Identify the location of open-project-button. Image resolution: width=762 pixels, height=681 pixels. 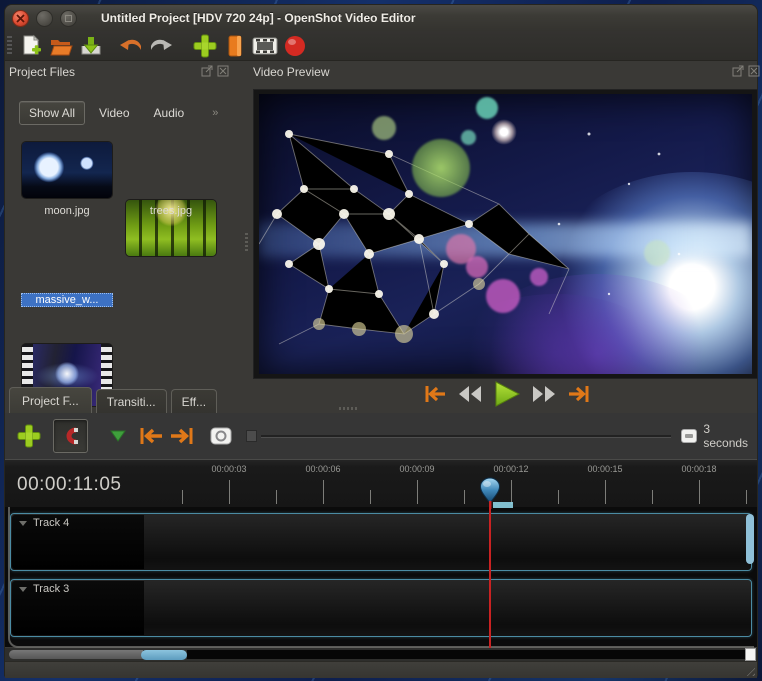
(61, 46).